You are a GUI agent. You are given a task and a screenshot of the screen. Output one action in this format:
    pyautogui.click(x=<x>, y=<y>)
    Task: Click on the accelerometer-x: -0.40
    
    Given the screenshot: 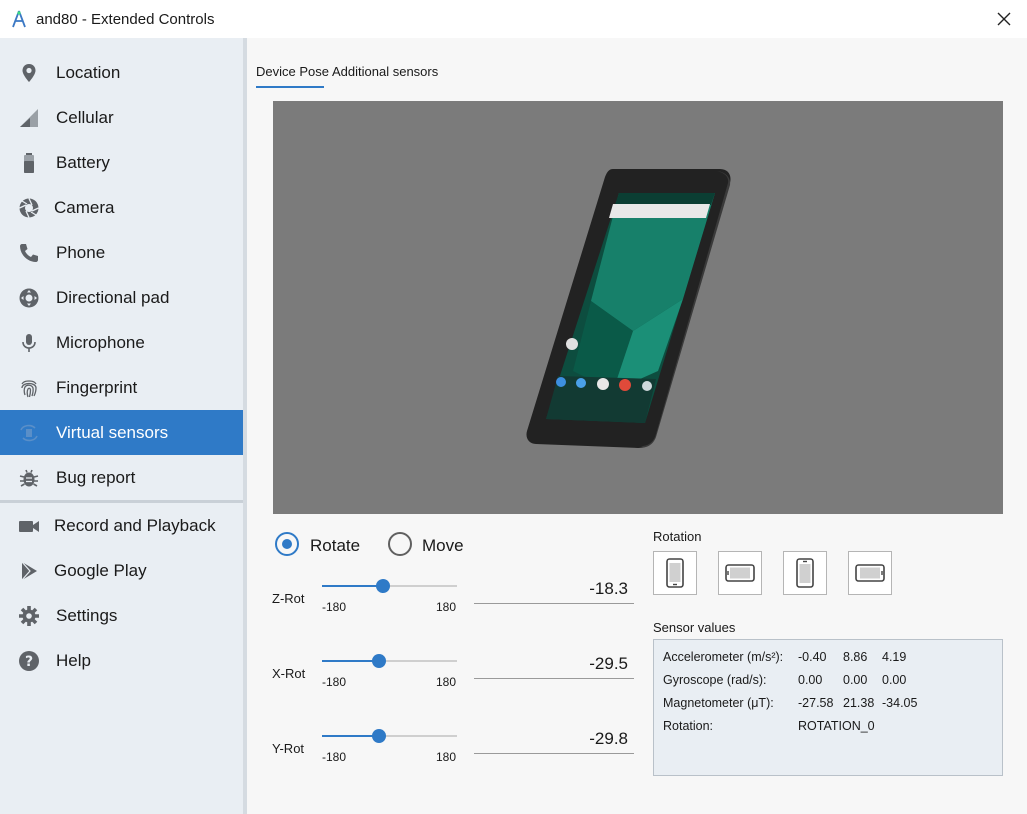 What is the action you would take?
    pyautogui.click(x=812, y=657)
    